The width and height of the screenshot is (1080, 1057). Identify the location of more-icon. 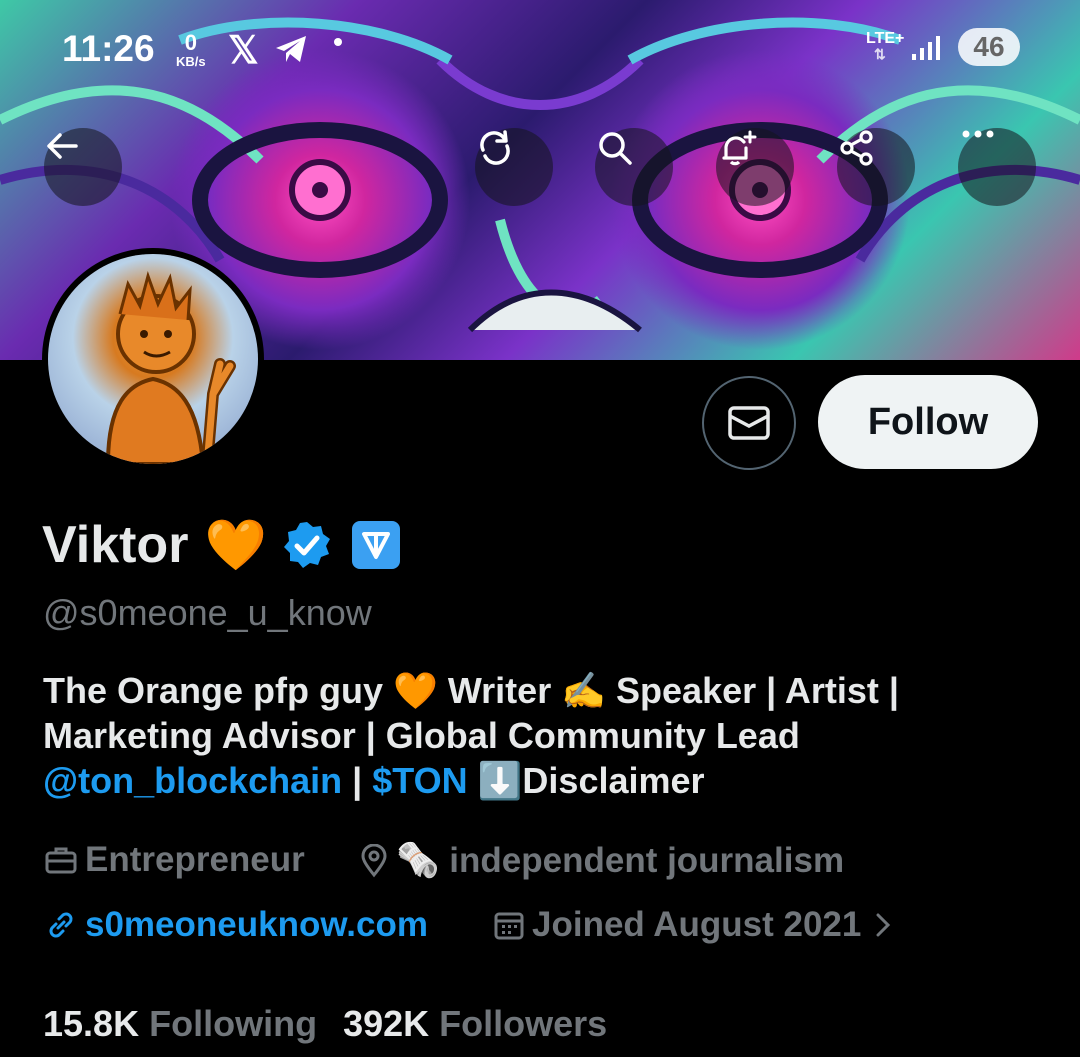
(978, 134).